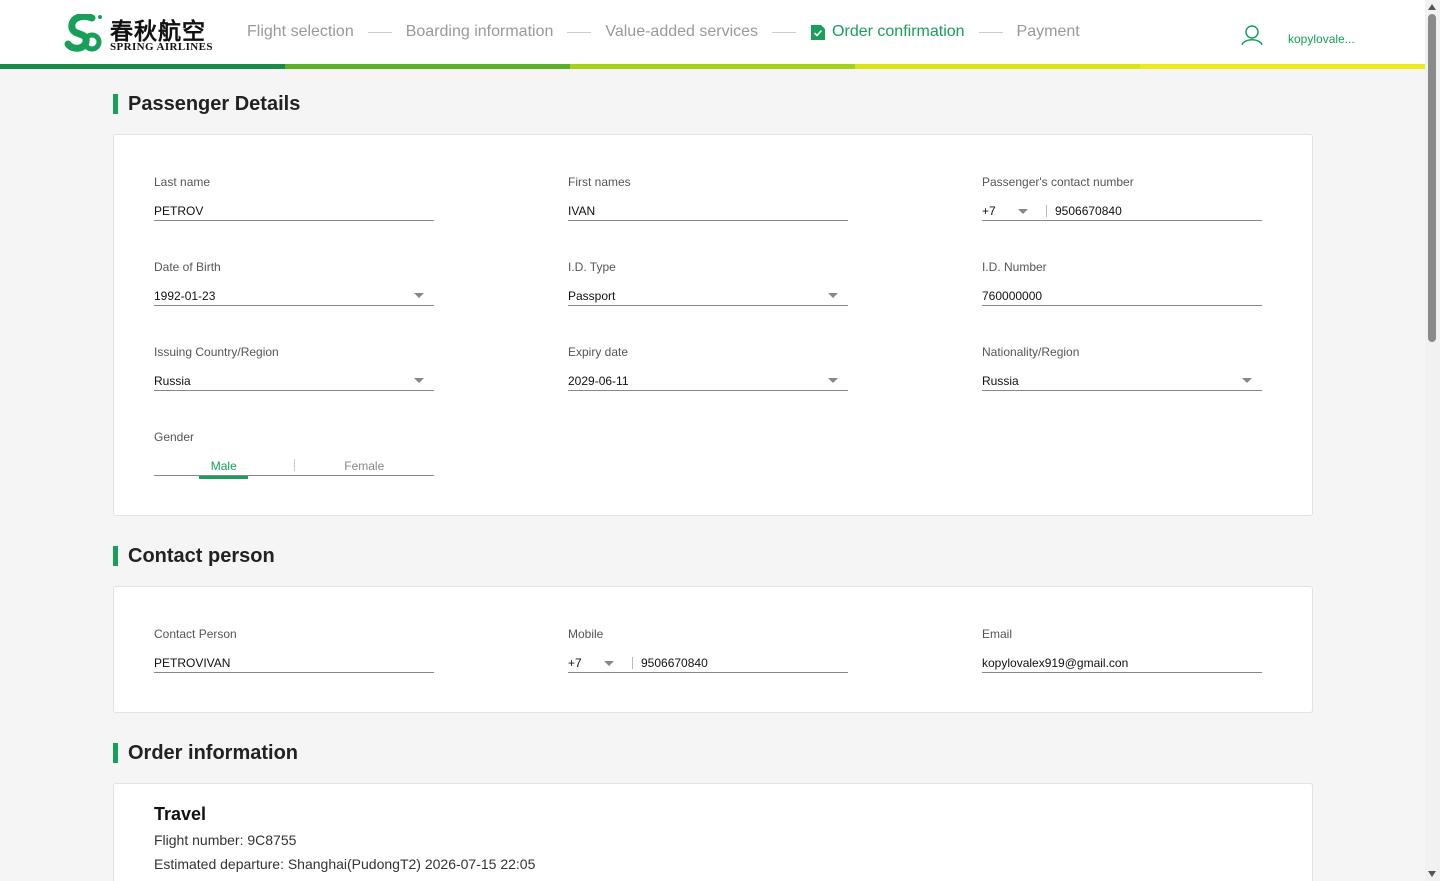 This screenshot has height=881, width=1440. Describe the element at coordinates (1014, 267) in the screenshot. I see `field-label: I.D. Number` at that location.